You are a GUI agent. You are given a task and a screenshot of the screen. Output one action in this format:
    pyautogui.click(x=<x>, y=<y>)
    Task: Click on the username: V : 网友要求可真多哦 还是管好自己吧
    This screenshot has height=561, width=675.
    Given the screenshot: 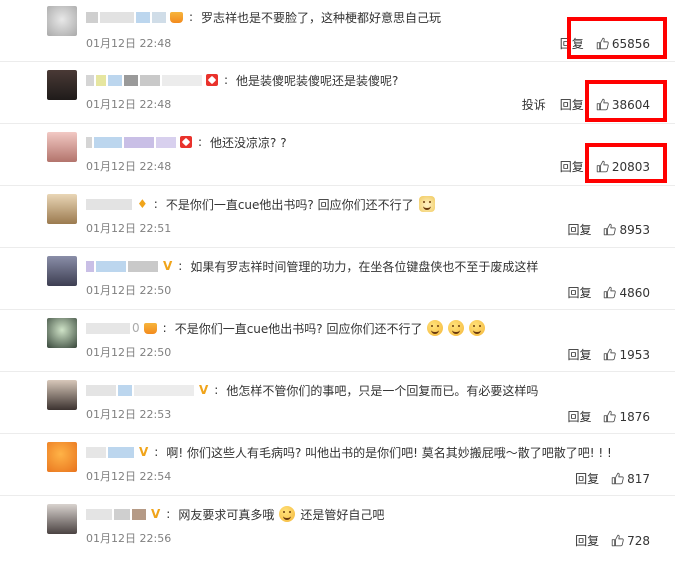 What is the action you would take?
    pyautogui.click(x=235, y=514)
    